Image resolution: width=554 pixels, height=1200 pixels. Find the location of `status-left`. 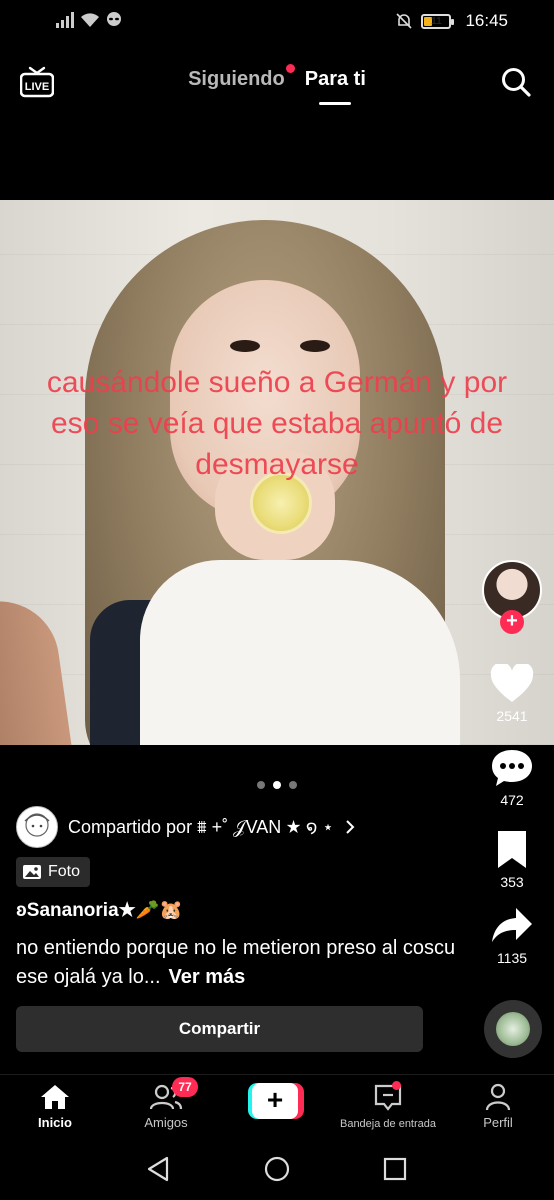

status-left is located at coordinates (89, 20).